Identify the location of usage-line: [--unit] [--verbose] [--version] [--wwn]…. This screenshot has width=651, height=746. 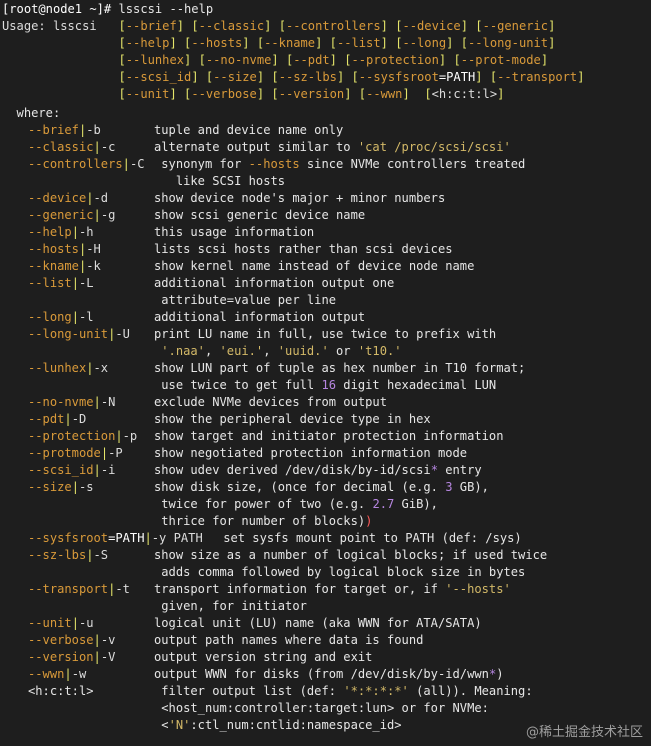
(311, 94).